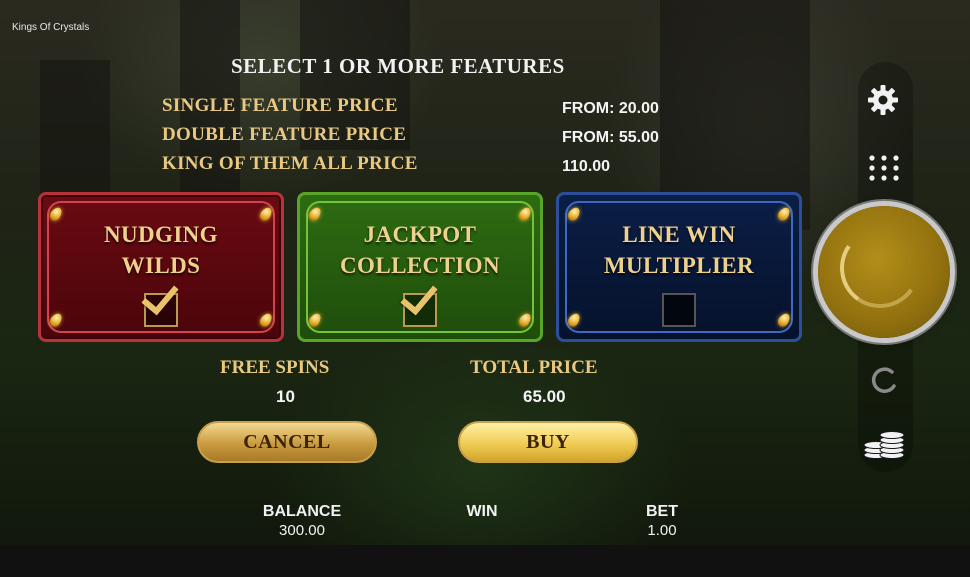 This screenshot has width=970, height=577. I want to click on autoplay-icon, so click(885, 381).